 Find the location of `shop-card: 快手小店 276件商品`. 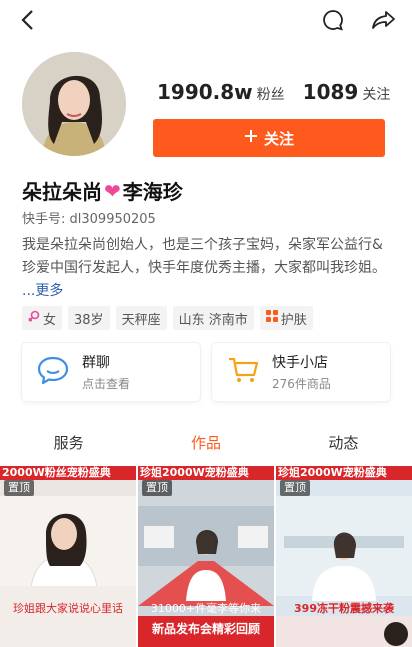

shop-card: 快手小店 276件商品 is located at coordinates (301, 372).